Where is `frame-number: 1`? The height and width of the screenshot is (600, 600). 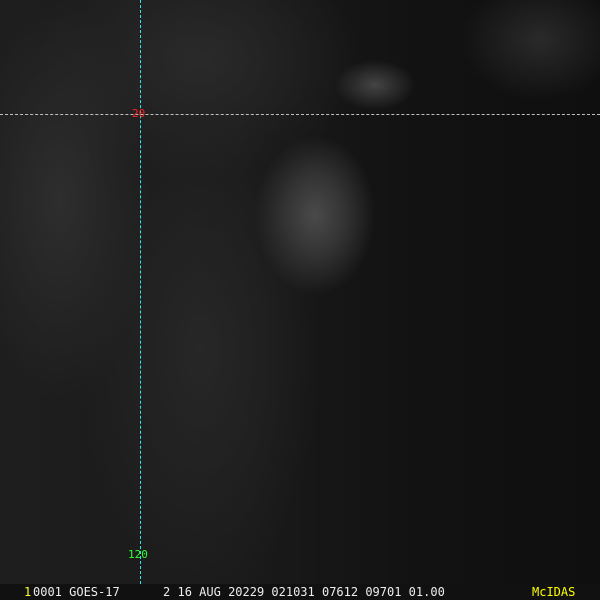
frame-number: 1 is located at coordinates (28, 592).